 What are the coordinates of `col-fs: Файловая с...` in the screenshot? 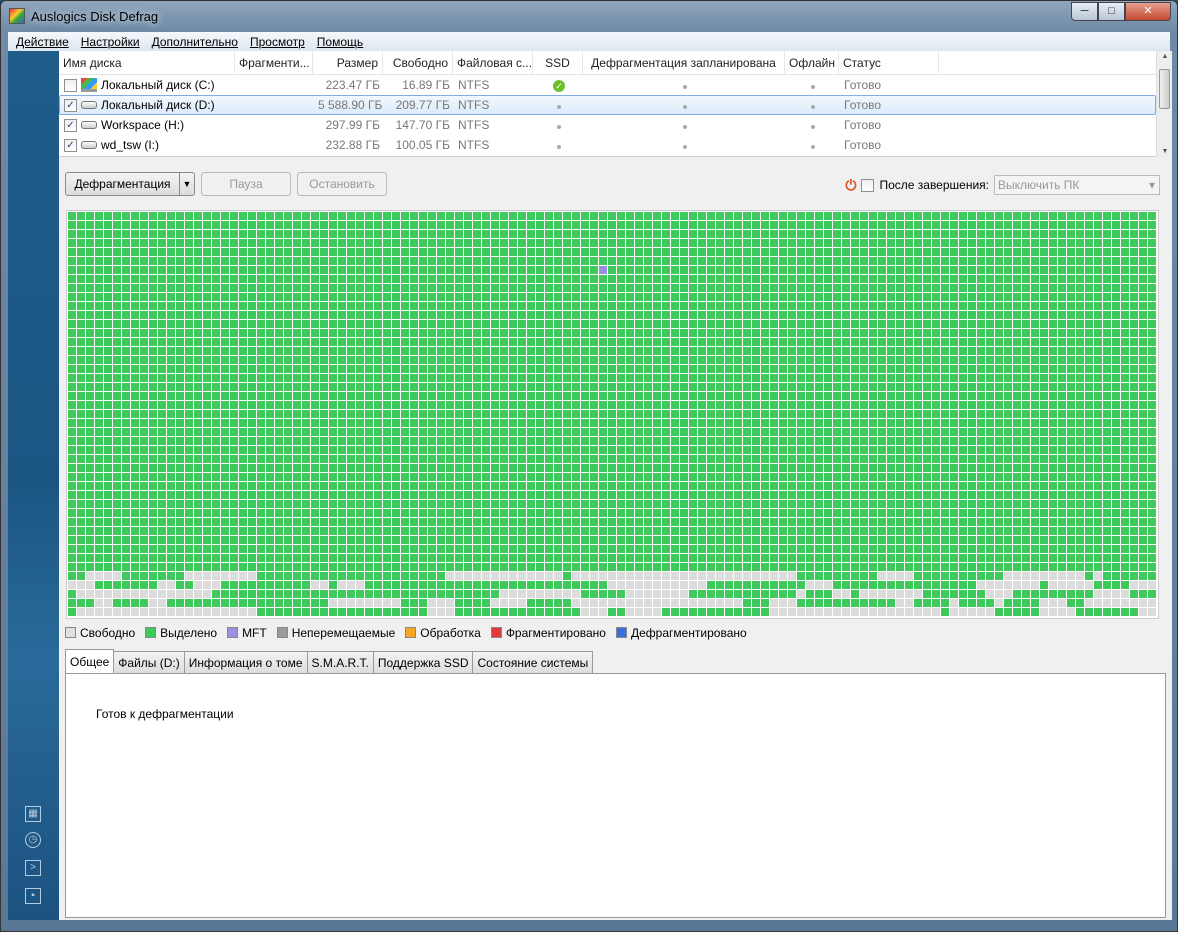 It's located at (493, 62).